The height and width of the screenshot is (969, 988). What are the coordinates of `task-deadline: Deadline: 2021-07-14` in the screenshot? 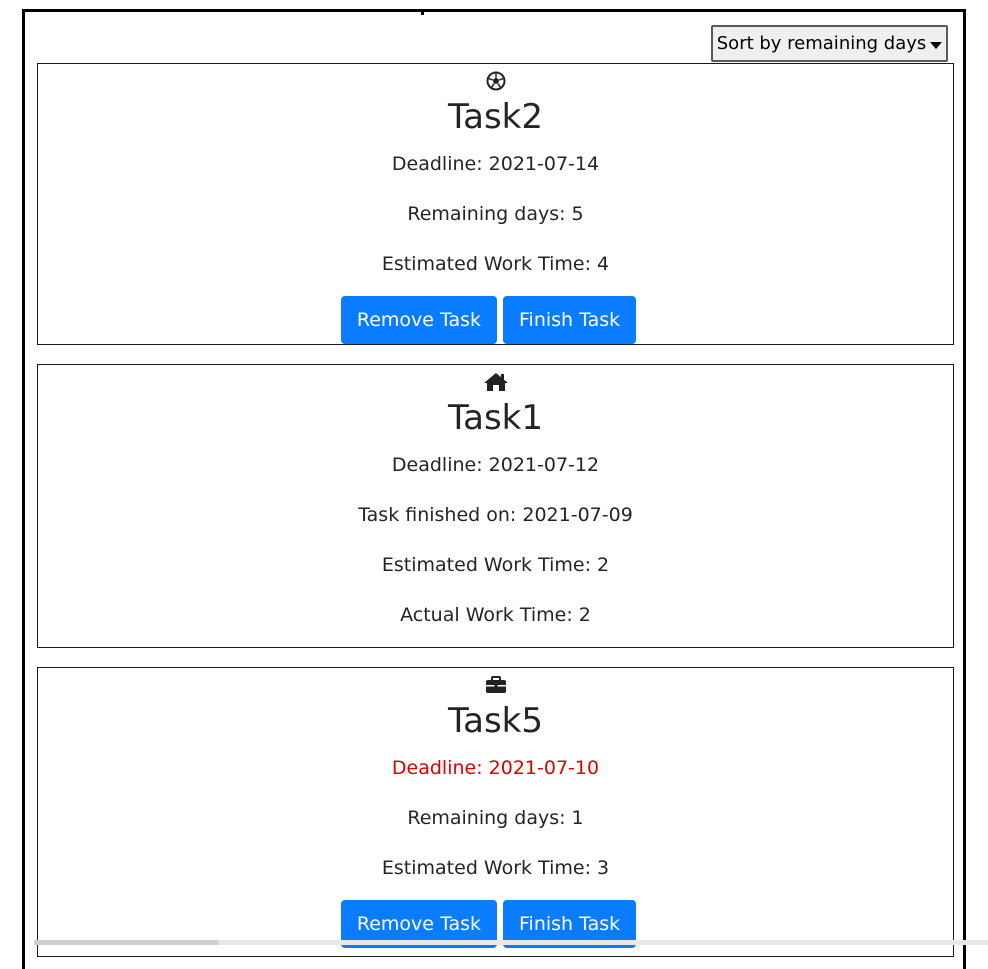 It's located at (495, 164).